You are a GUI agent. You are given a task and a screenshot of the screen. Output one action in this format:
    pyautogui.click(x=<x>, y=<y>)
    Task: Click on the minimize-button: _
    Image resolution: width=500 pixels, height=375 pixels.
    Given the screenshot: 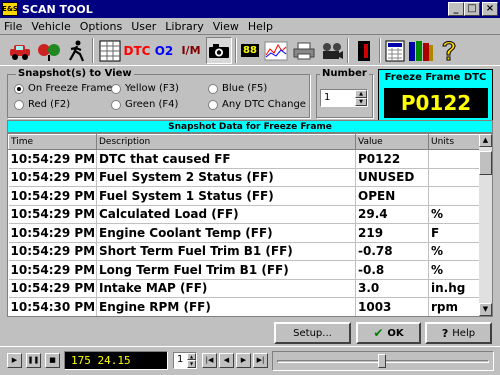 What is the action you would take?
    pyautogui.click(x=456, y=9)
    